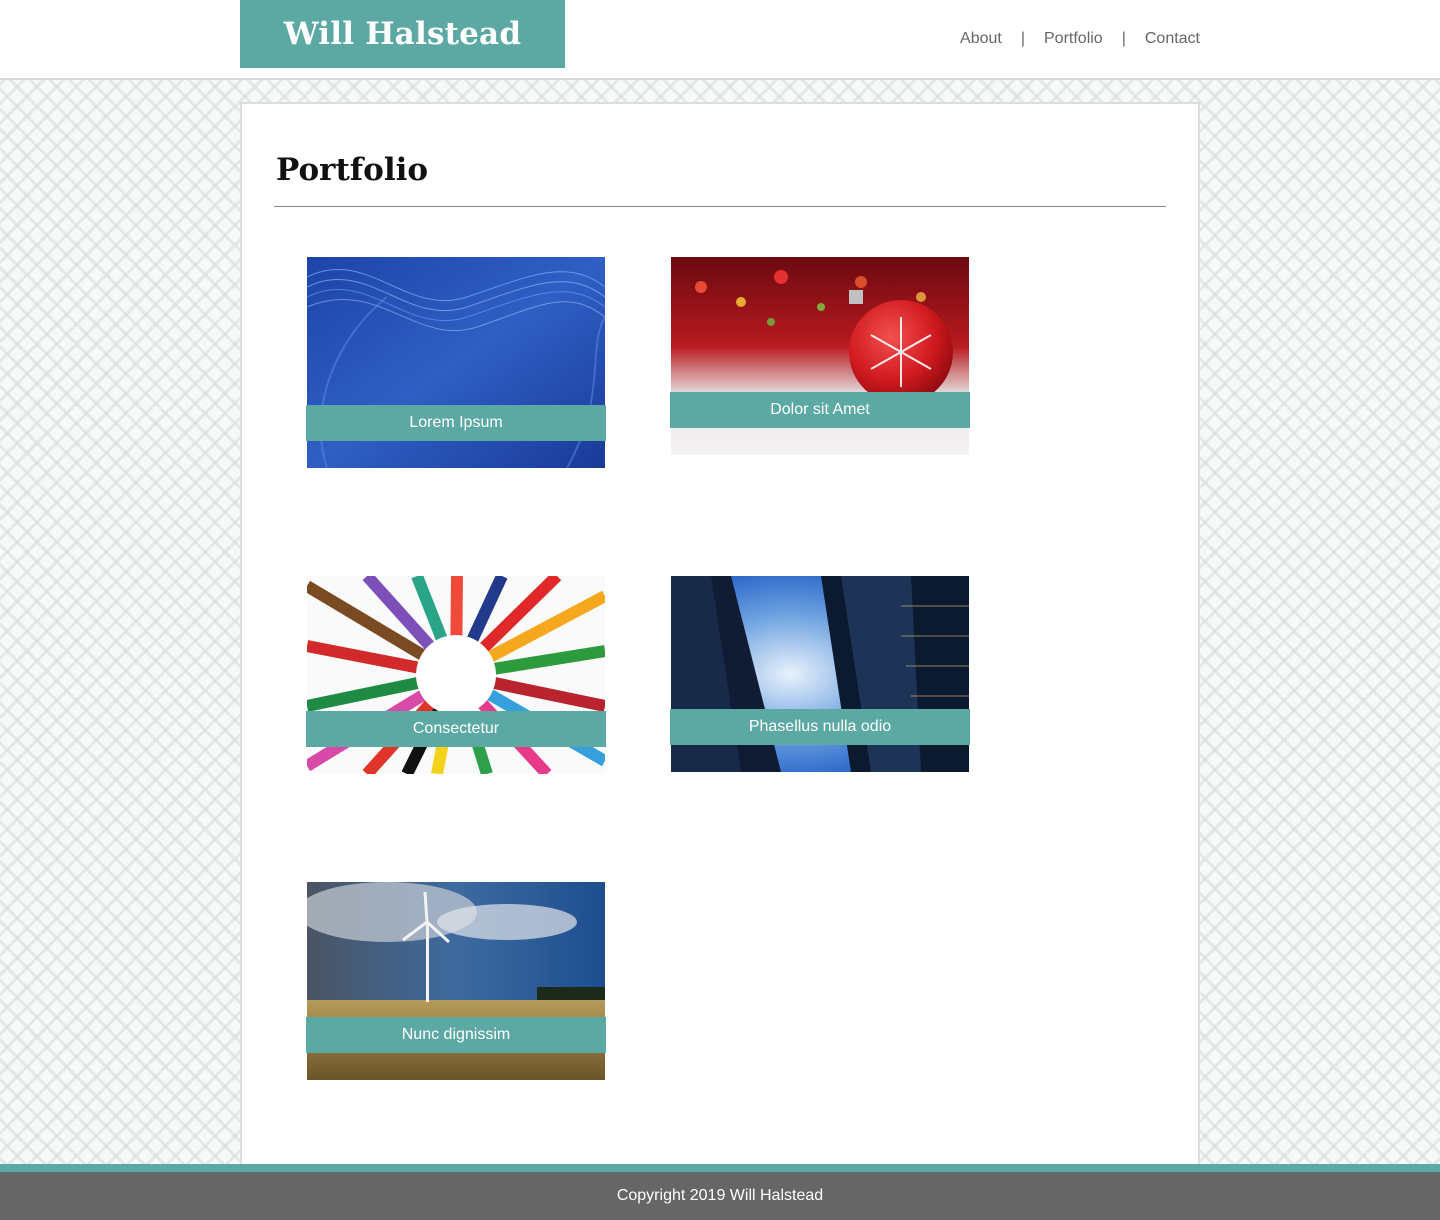 The width and height of the screenshot is (1440, 1220). I want to click on portfolio-item-consectetur: Consectetur, so click(456, 675).